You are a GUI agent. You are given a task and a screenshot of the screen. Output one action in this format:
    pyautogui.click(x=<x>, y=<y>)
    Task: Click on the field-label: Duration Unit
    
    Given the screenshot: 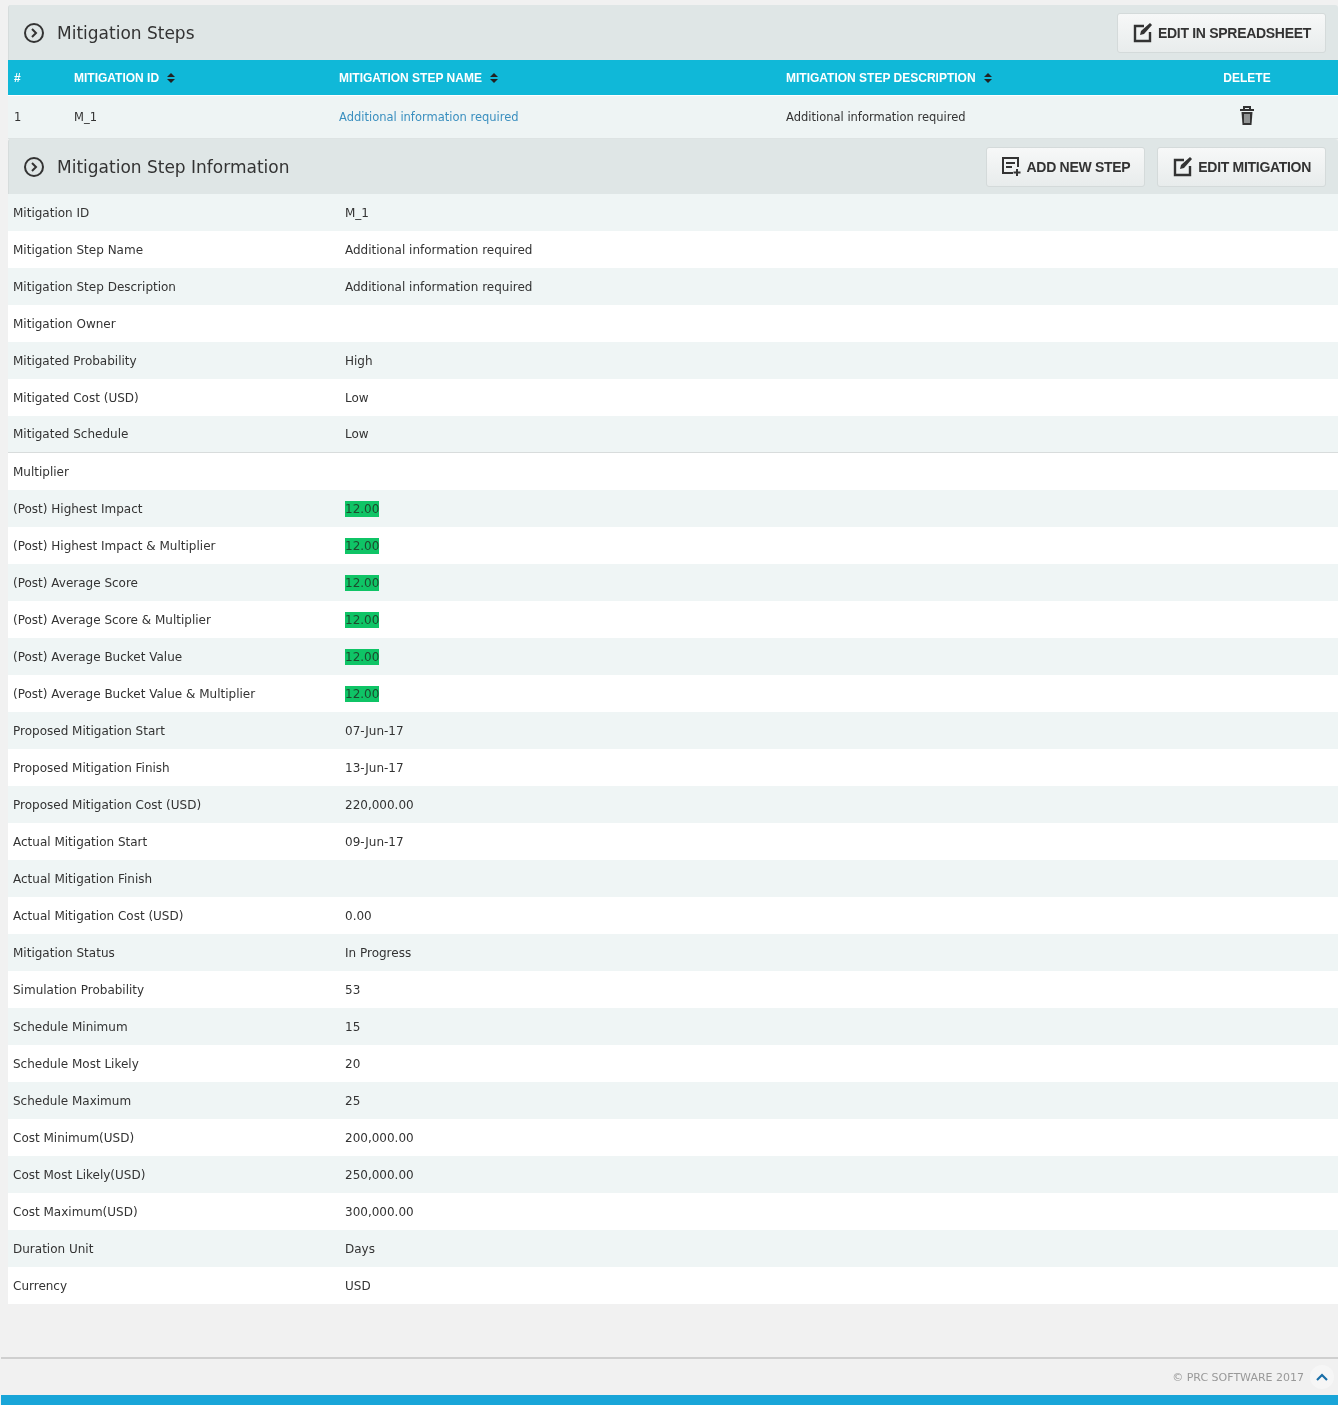 What is the action you would take?
    pyautogui.click(x=54, y=1248)
    